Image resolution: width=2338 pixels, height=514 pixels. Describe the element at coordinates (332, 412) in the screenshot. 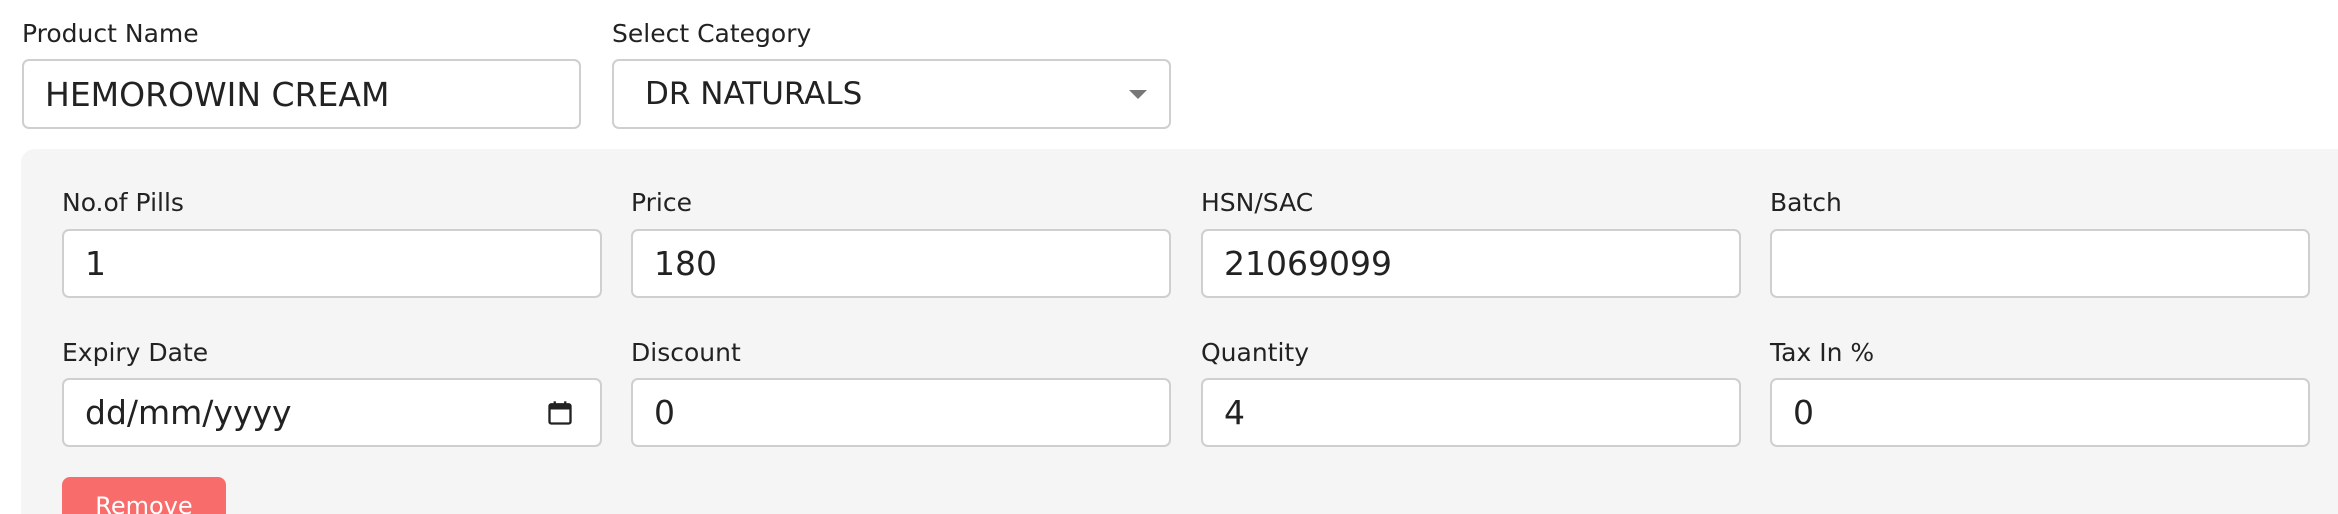

I see `expiry-date-input: dd/mm/yyyy` at that location.